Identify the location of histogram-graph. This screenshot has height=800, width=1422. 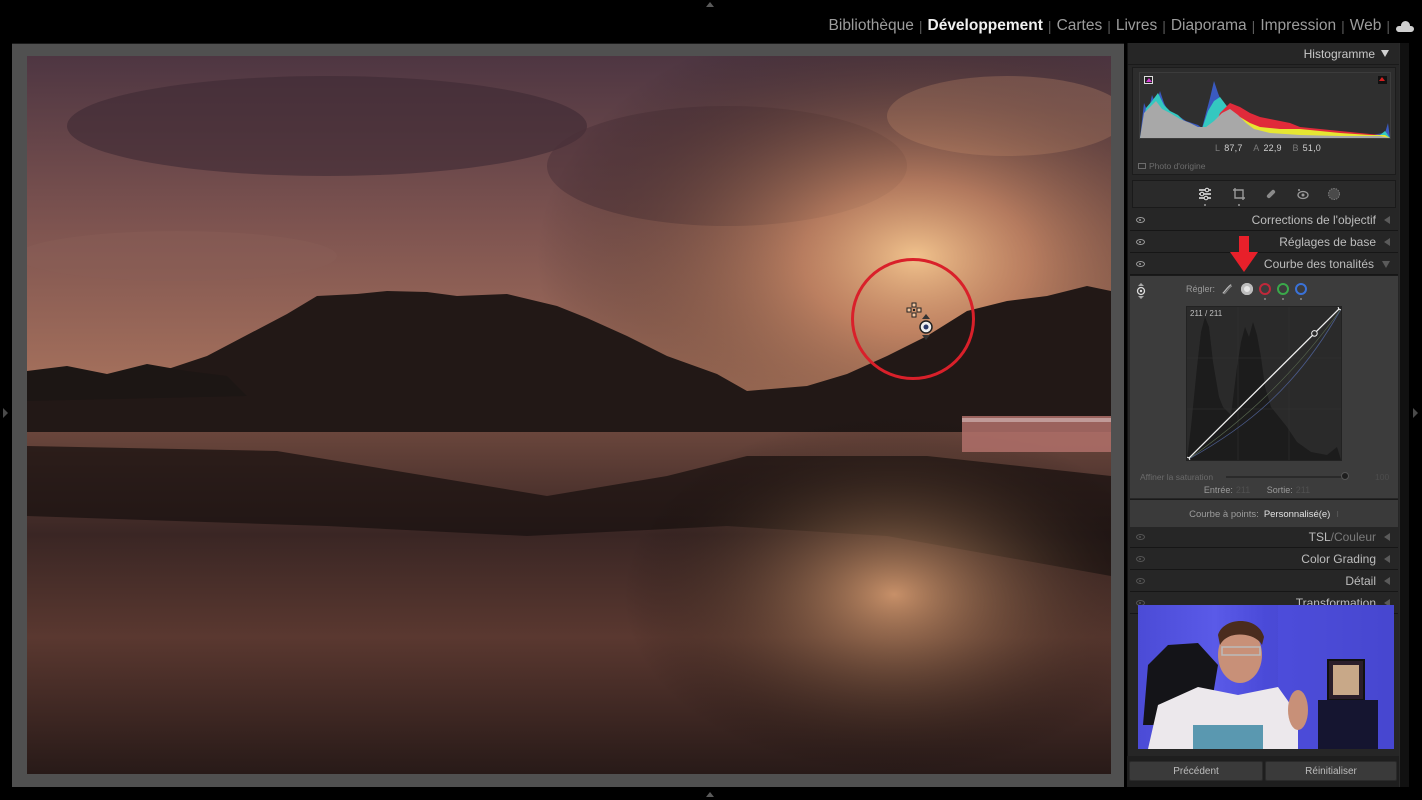
(1265, 105).